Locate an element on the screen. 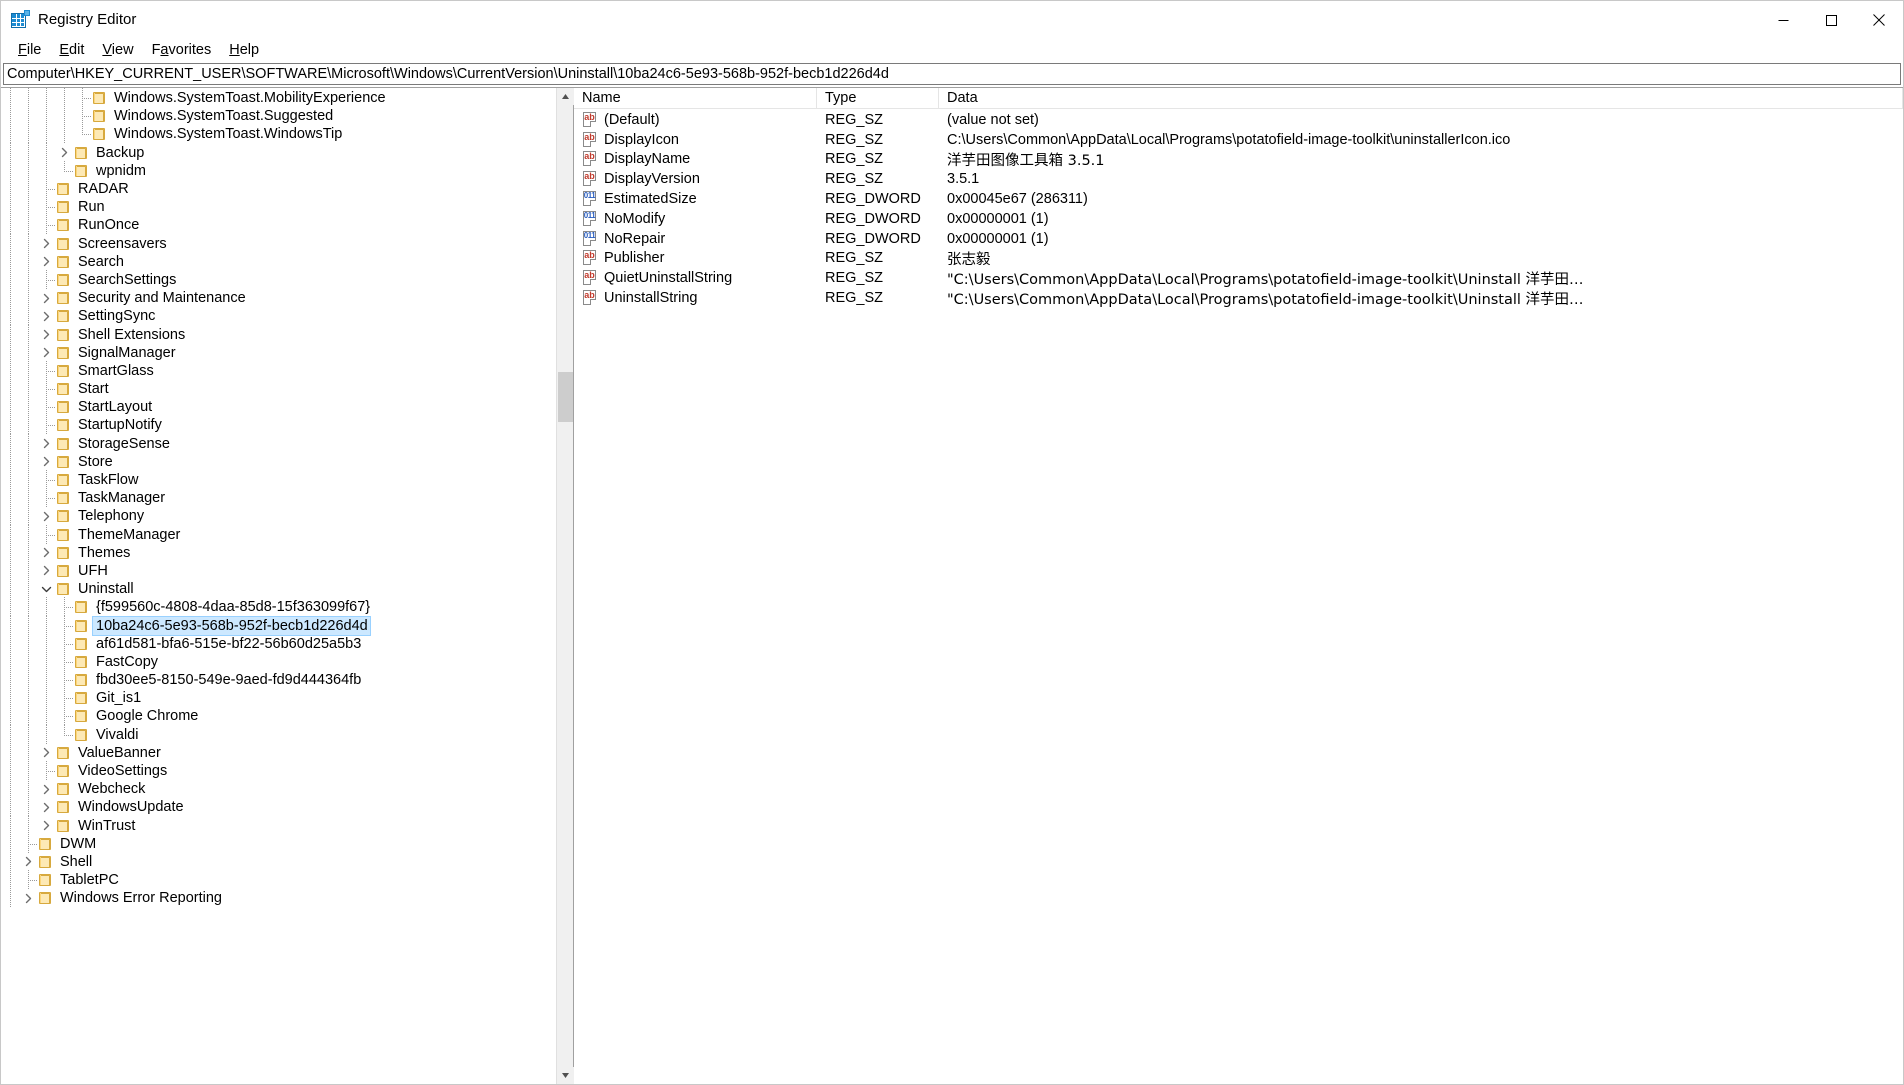 This screenshot has width=1904, height=1085. tree-item: SignalManager is located at coordinates (278, 352).